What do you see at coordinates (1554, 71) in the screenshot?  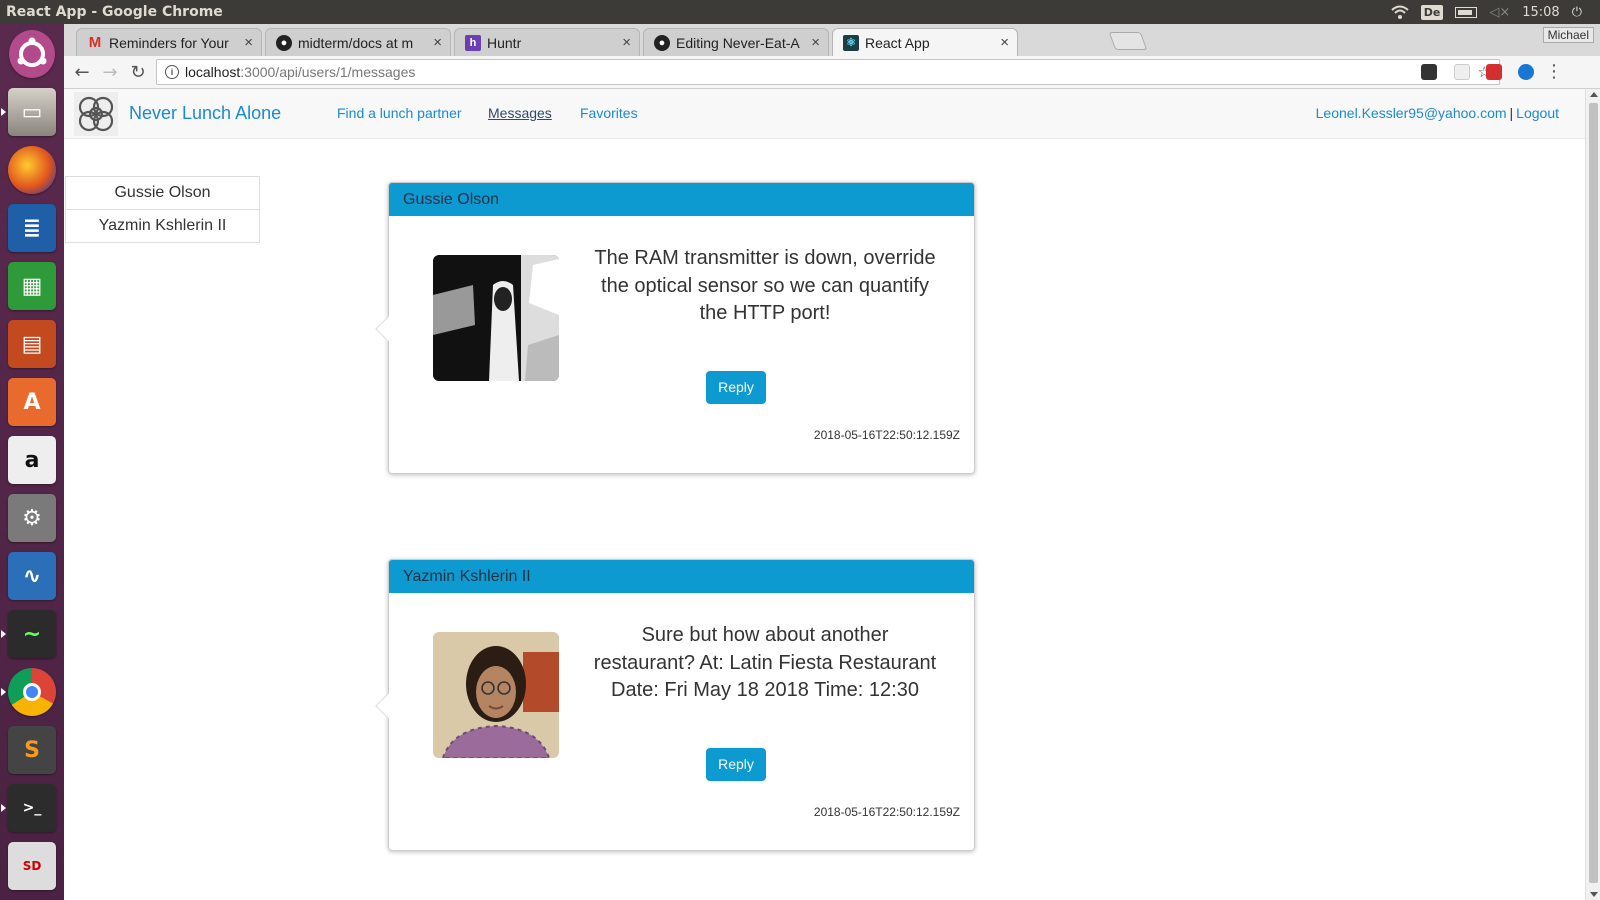 I see `chrome-menu-icon: ⋮` at bounding box center [1554, 71].